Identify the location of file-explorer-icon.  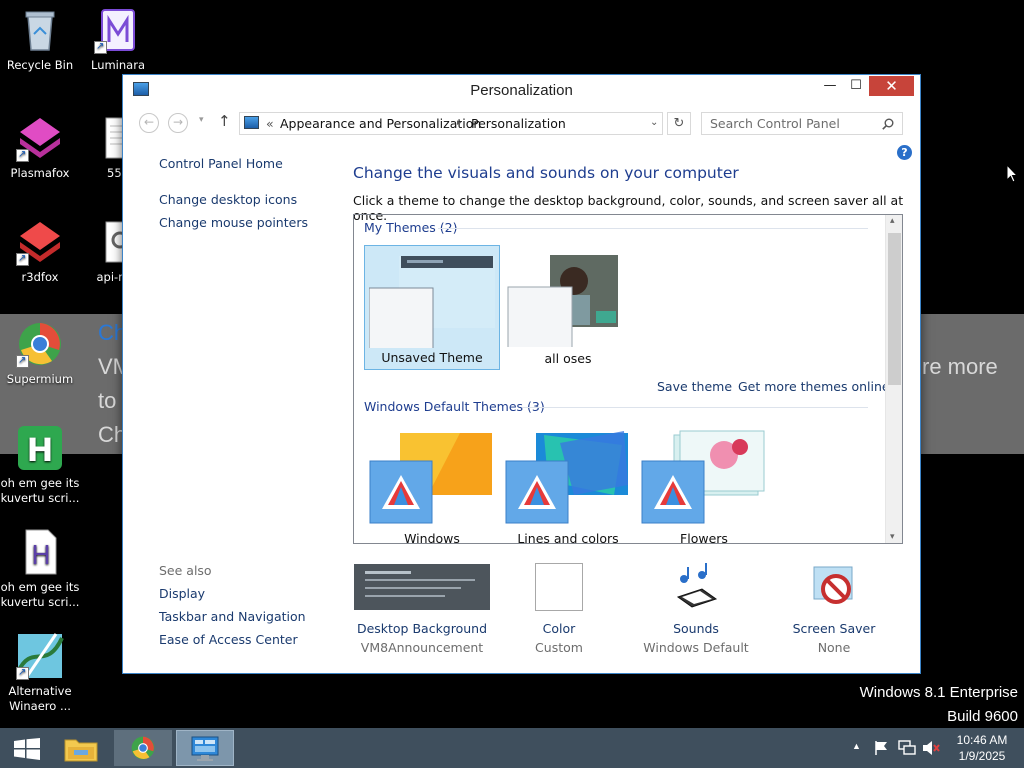
(81, 750).